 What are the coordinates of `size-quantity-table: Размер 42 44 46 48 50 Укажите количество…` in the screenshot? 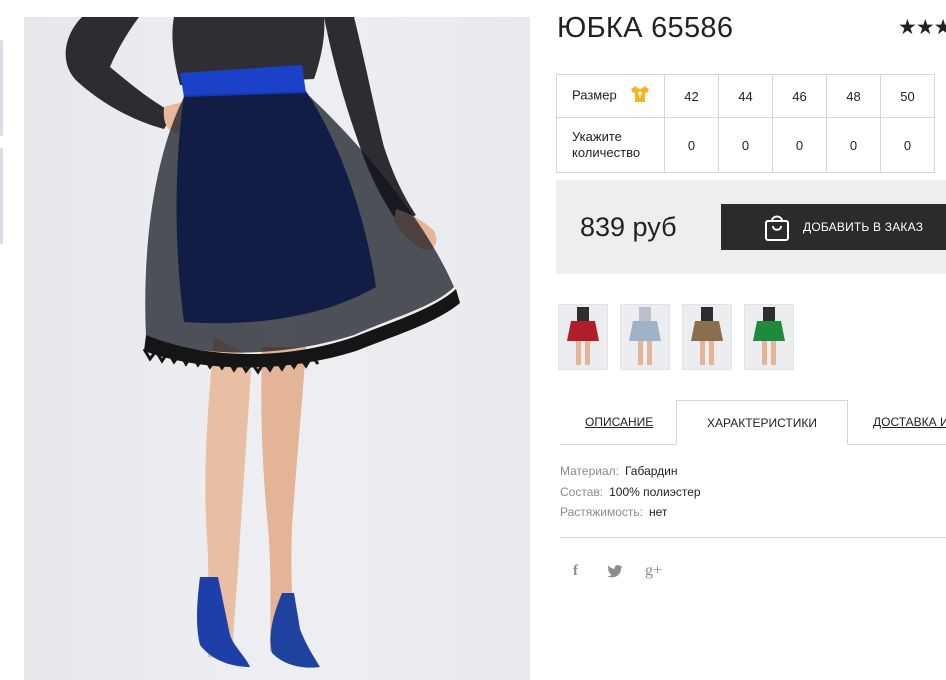 It's located at (745, 123).